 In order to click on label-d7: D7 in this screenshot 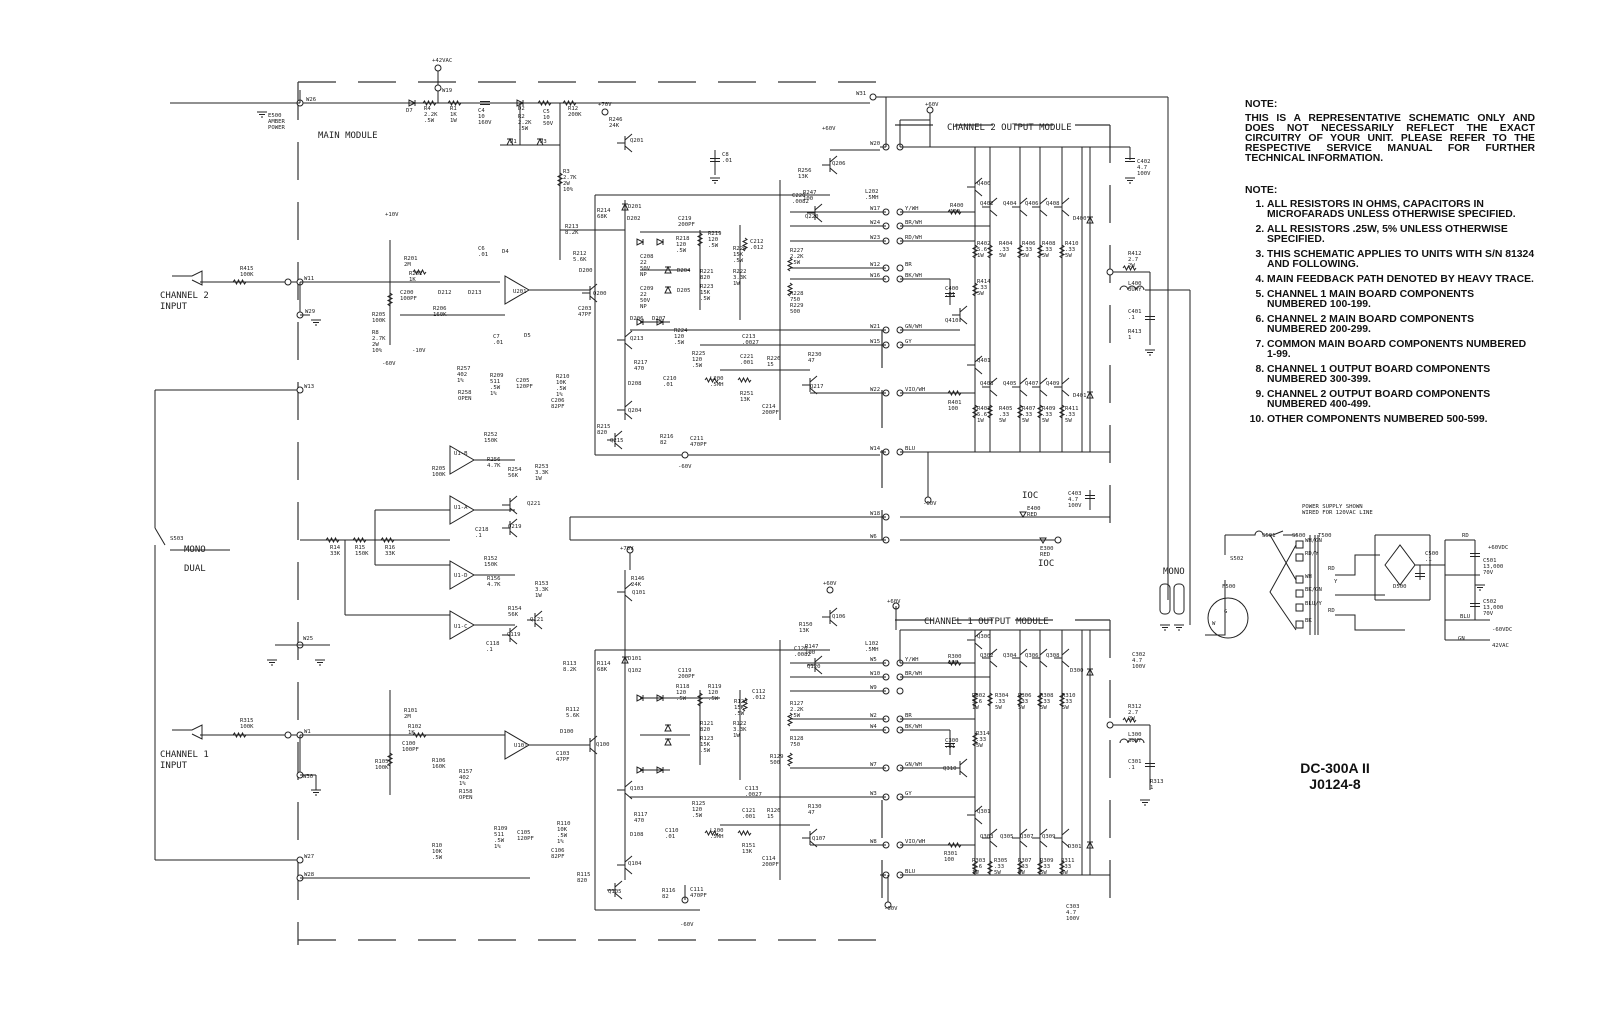, I will do `click(409, 111)`.